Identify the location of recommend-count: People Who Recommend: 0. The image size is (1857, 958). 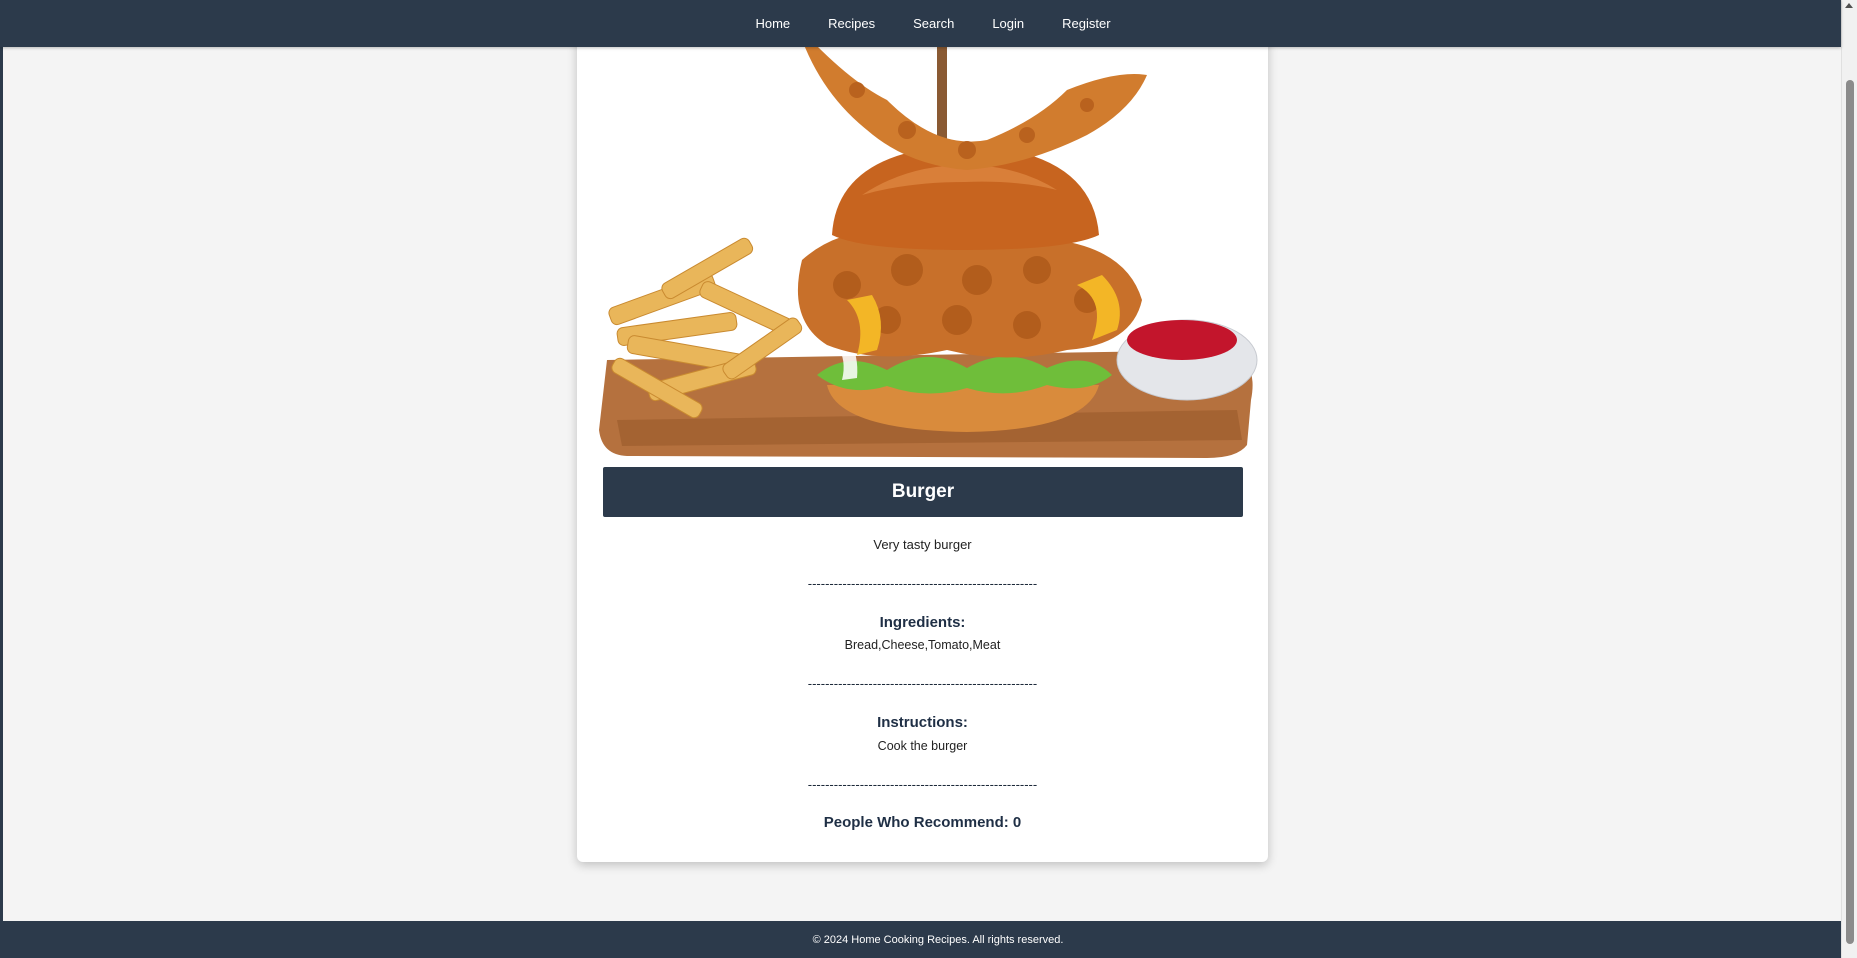
(922, 822).